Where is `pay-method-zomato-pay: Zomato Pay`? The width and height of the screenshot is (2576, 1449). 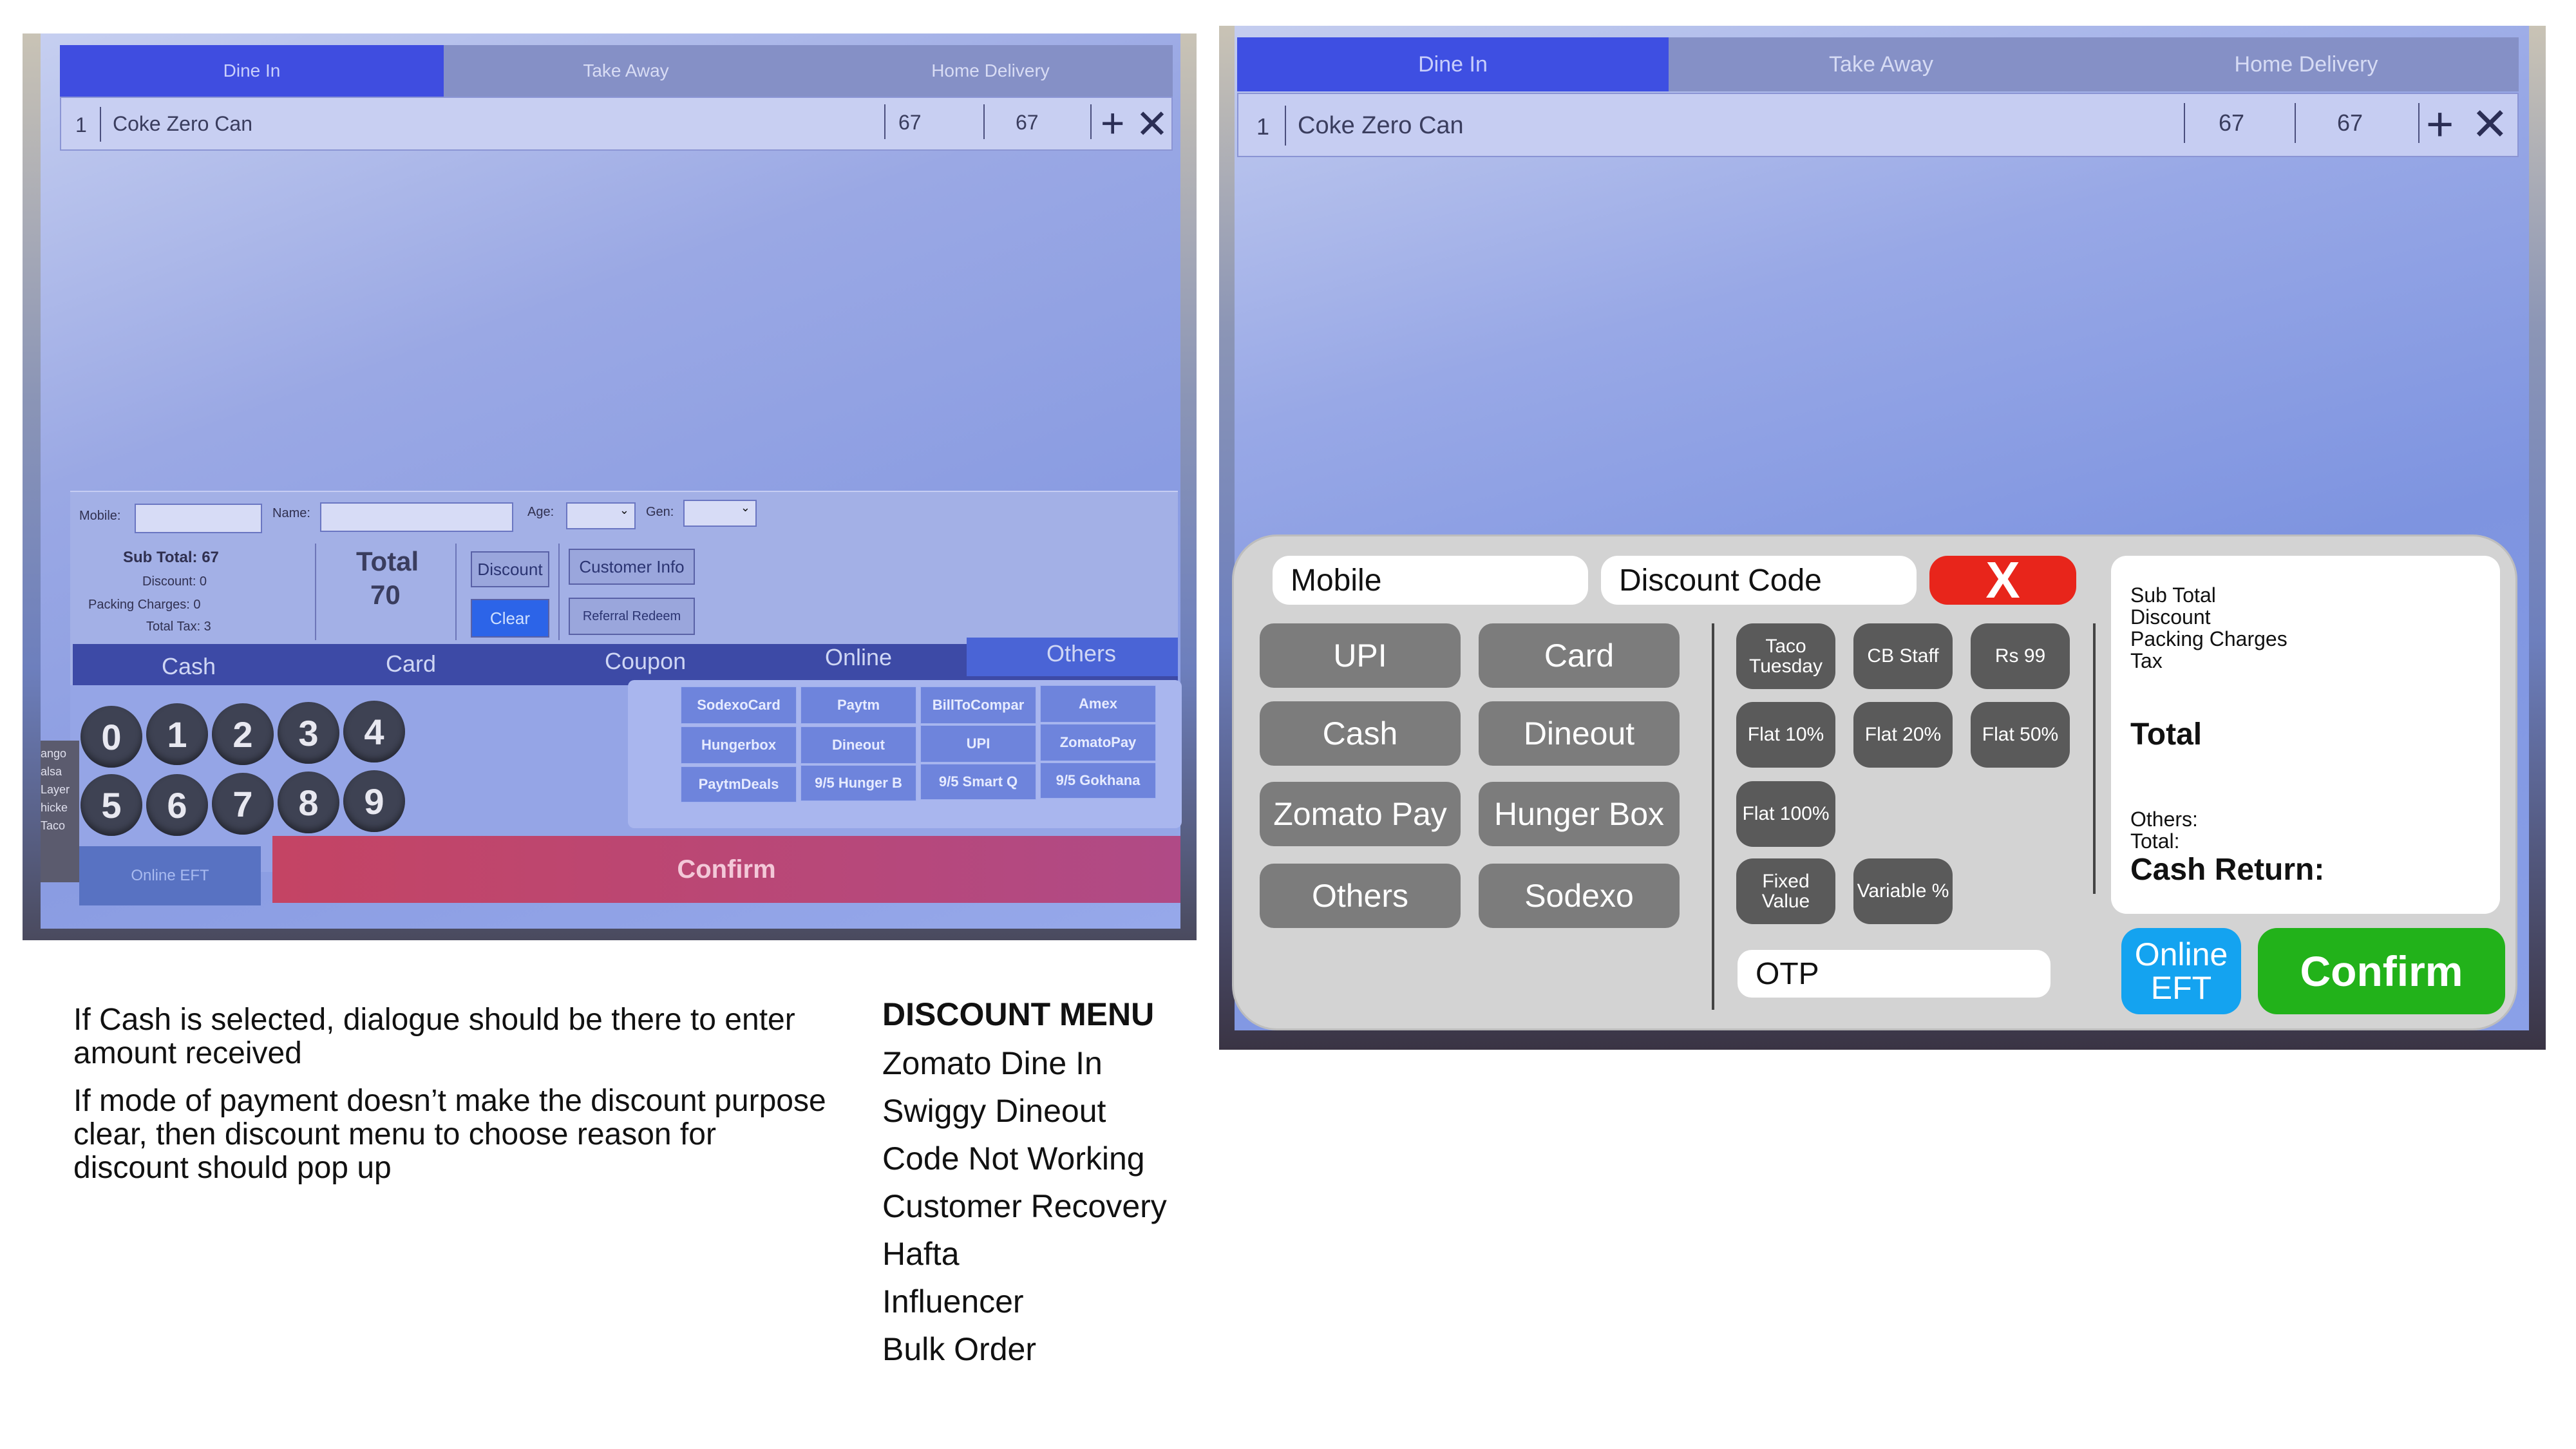 pay-method-zomato-pay: Zomato Pay is located at coordinates (1360, 814).